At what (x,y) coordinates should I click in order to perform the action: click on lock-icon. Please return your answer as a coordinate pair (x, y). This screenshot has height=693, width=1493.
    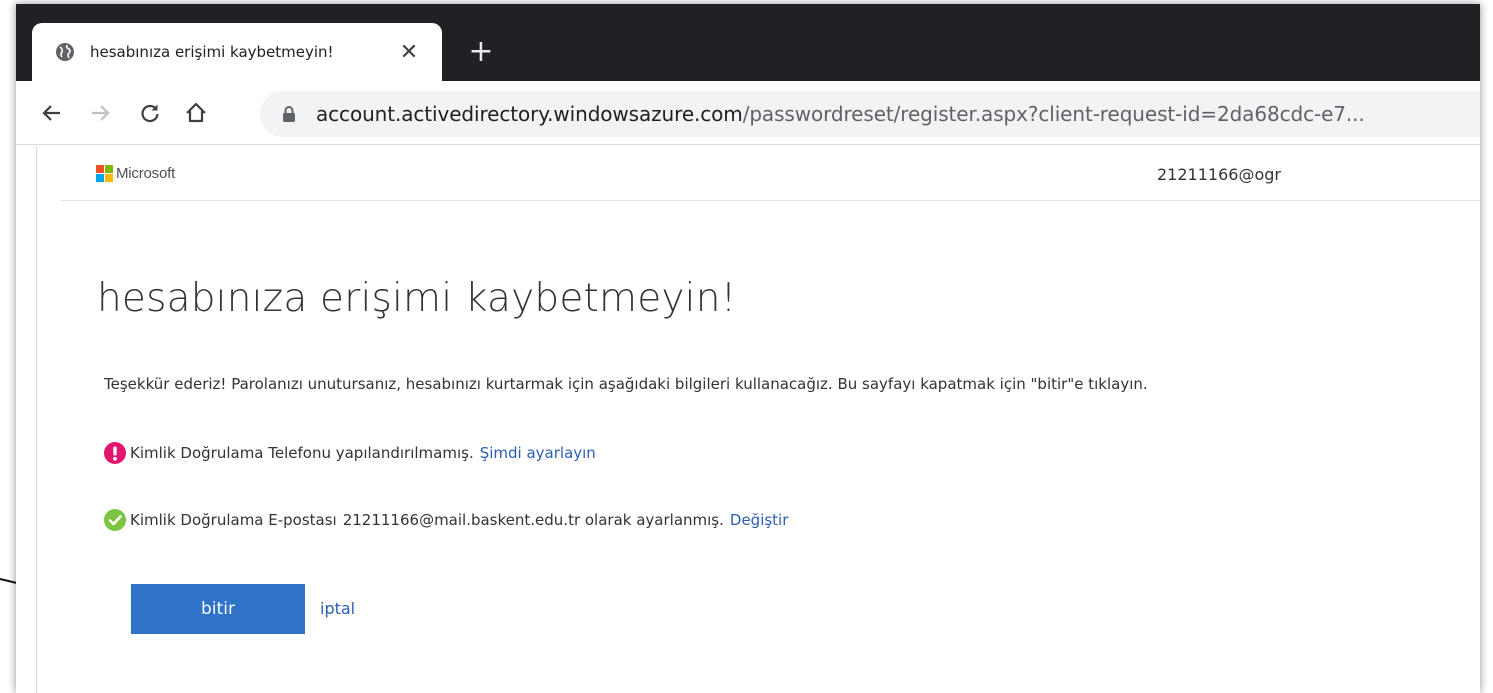
    Looking at the image, I should click on (289, 114).